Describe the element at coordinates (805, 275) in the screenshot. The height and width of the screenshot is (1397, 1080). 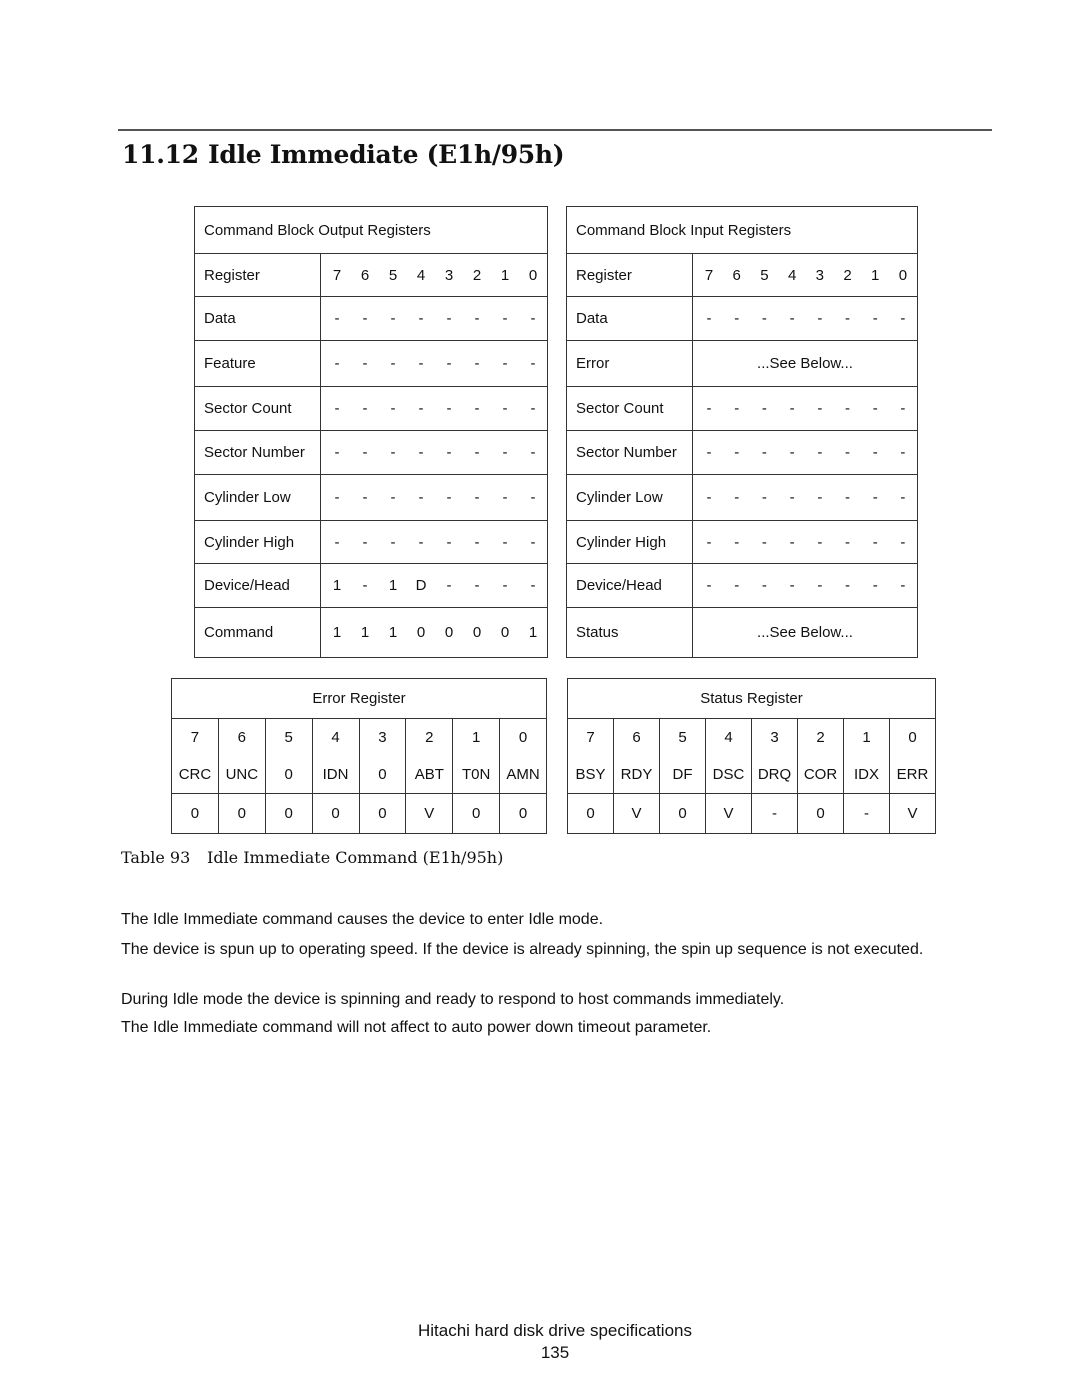
I see `input-header-bits: 76 543 2 10` at that location.